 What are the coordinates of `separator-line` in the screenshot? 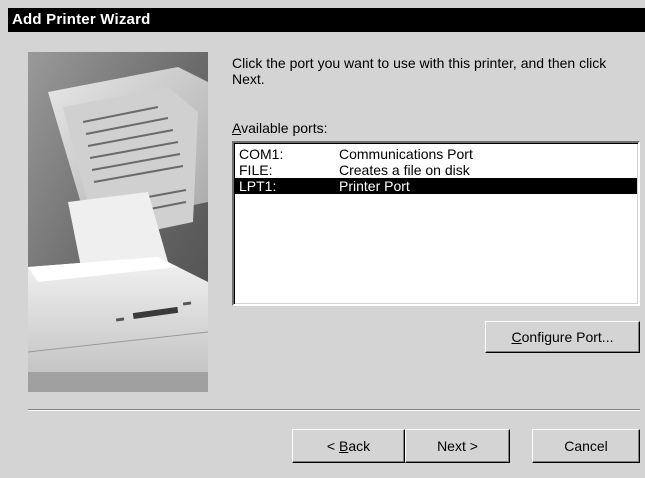 It's located at (334, 410).